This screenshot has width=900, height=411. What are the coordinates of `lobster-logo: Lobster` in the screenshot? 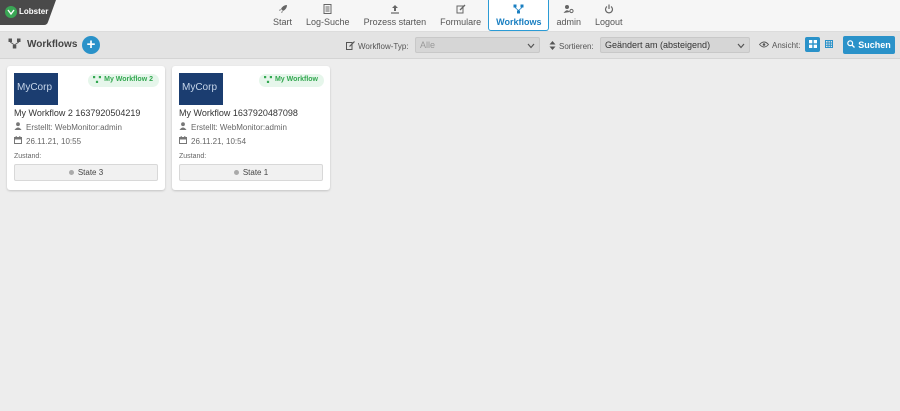 It's located at (28, 15).